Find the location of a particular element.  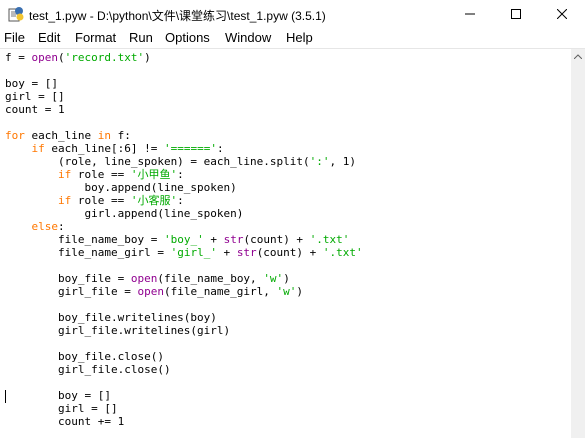

code-line: girl_file.writelines(girl) is located at coordinates (117, 330).